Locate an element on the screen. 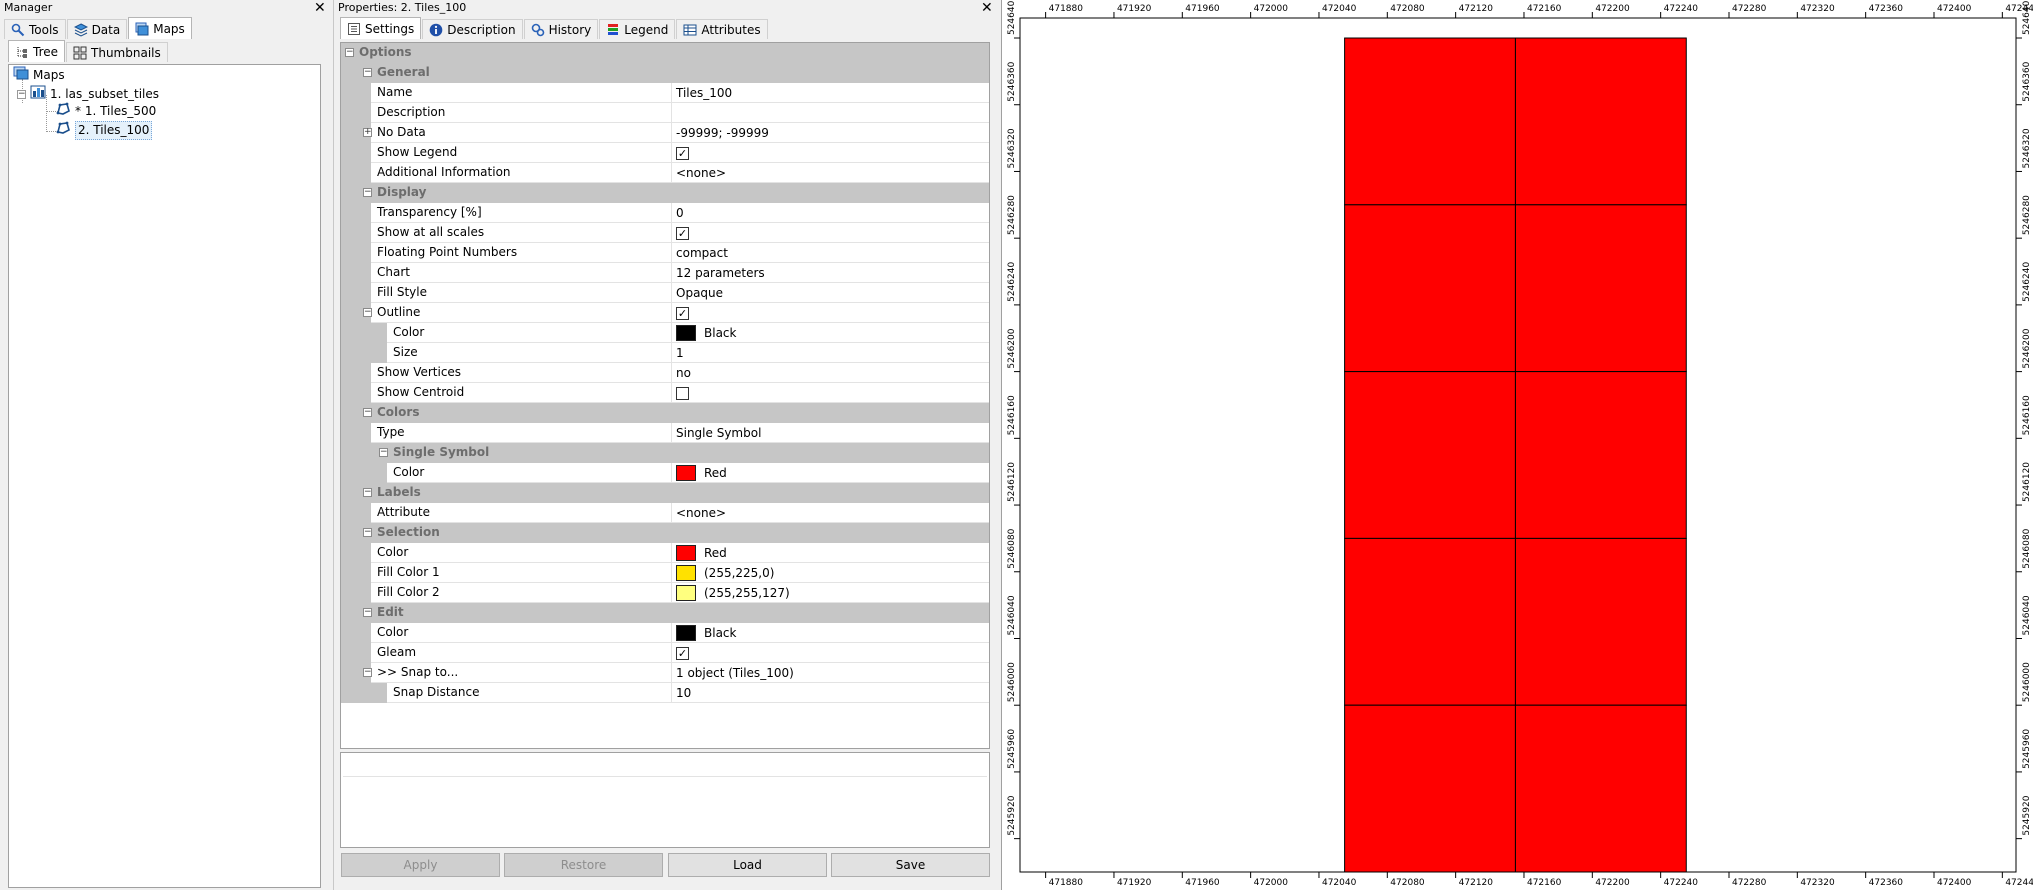 The image size is (2033, 890). property-value: -99999; -99999 is located at coordinates (830, 133).